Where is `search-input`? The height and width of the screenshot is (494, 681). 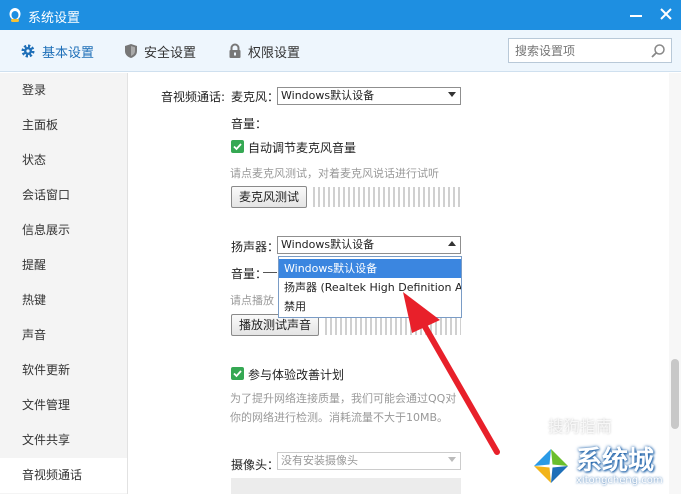
search-input is located at coordinates (579, 50).